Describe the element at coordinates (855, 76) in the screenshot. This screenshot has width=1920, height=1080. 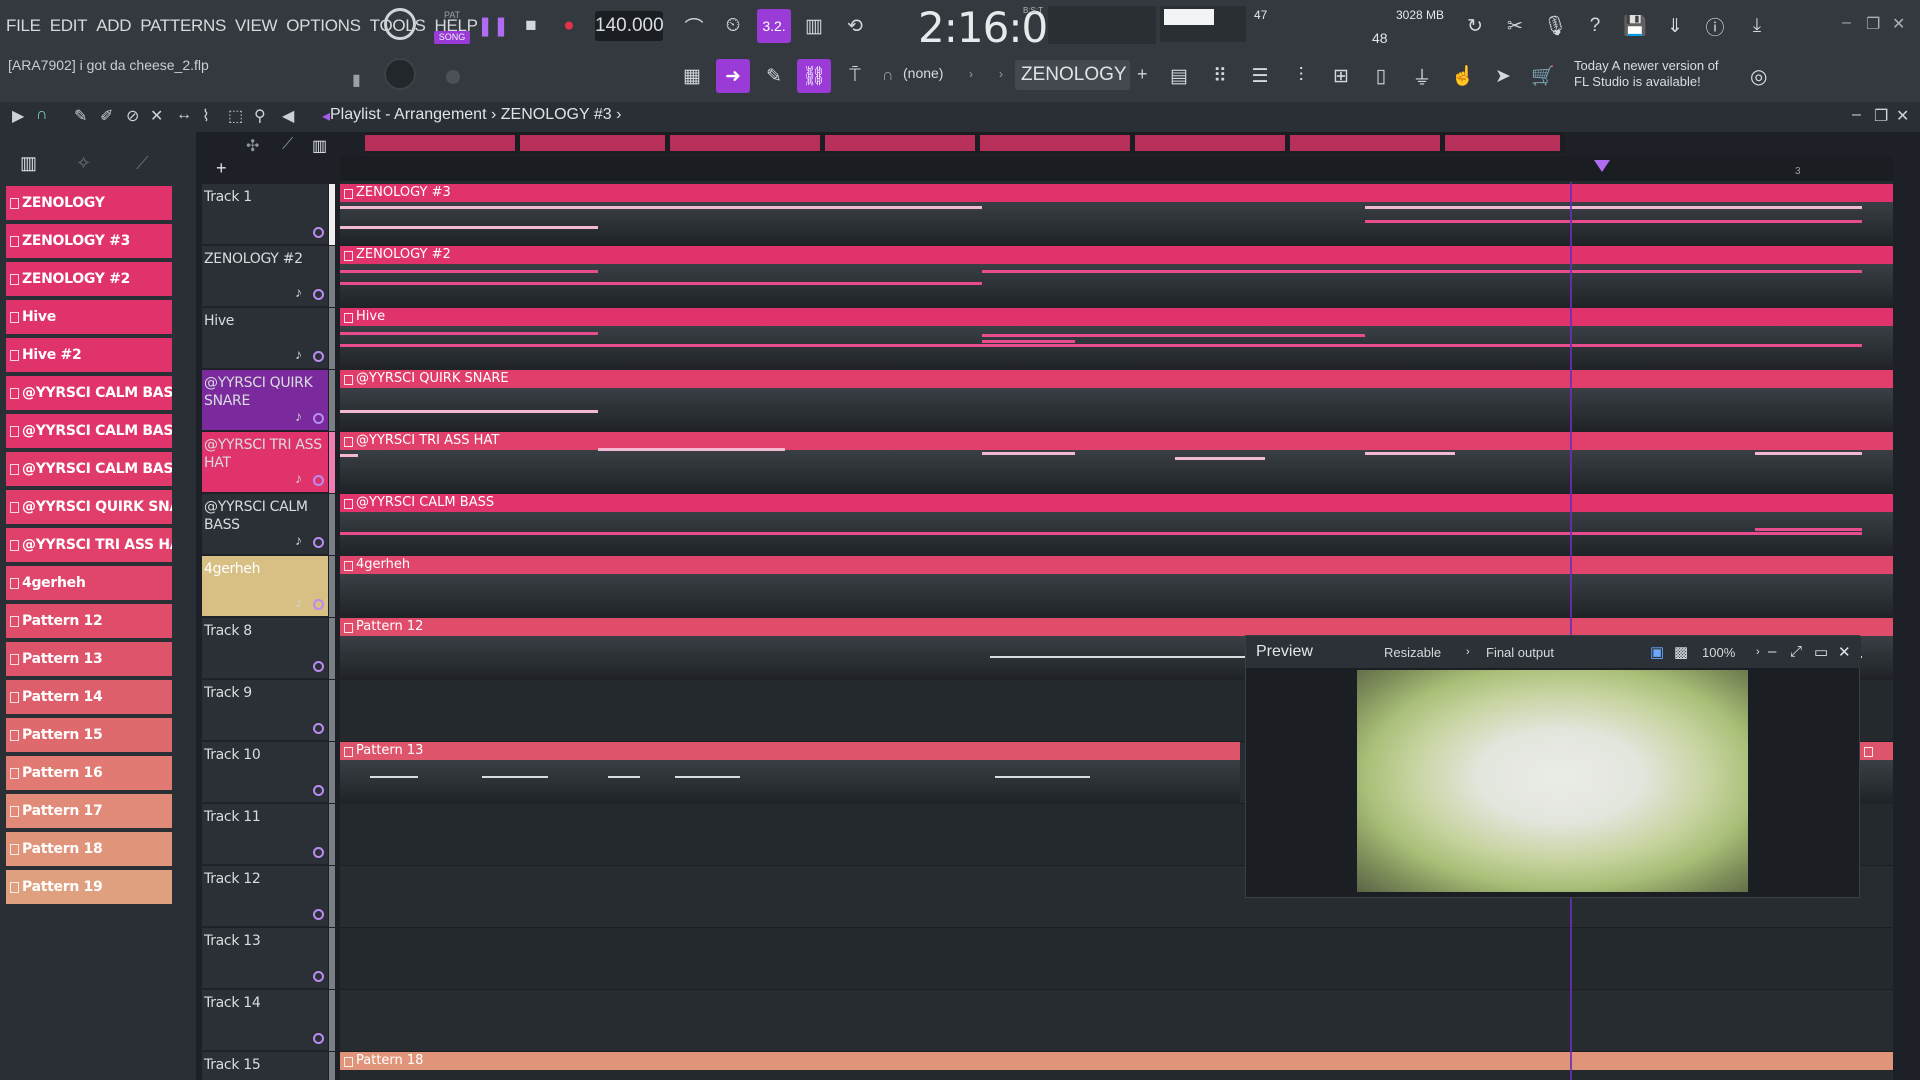
I see `stamp-button: ⍑` at that location.